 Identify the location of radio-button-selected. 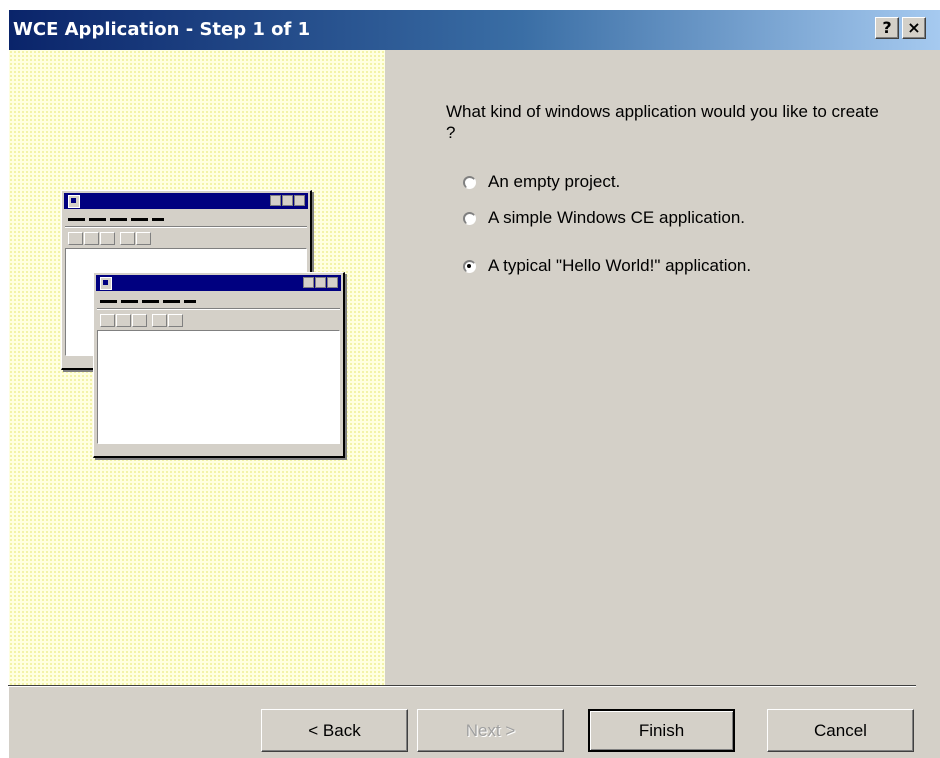
(469, 266).